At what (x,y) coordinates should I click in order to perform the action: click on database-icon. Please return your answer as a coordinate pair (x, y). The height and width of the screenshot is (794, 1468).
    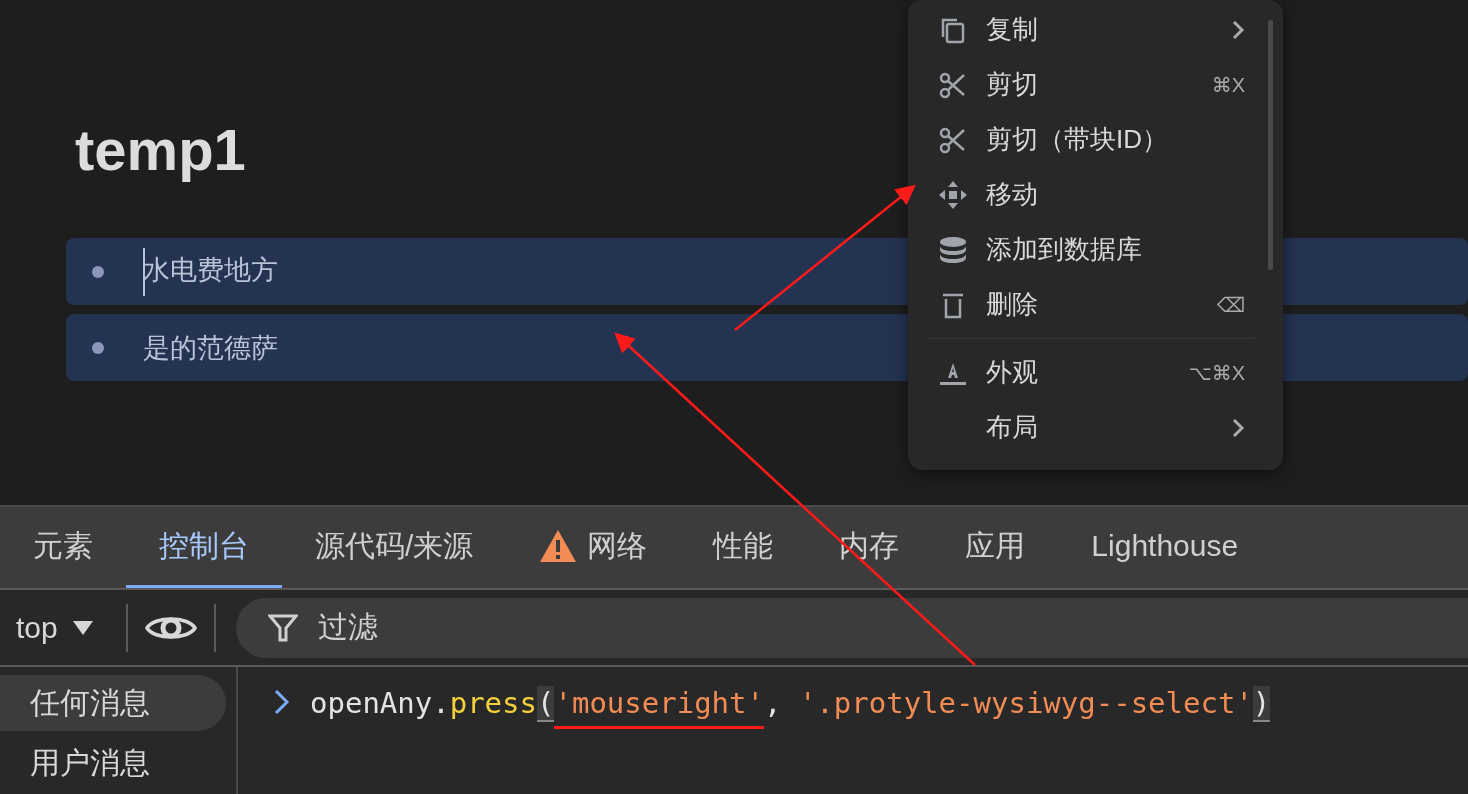
    Looking at the image, I should click on (953, 249).